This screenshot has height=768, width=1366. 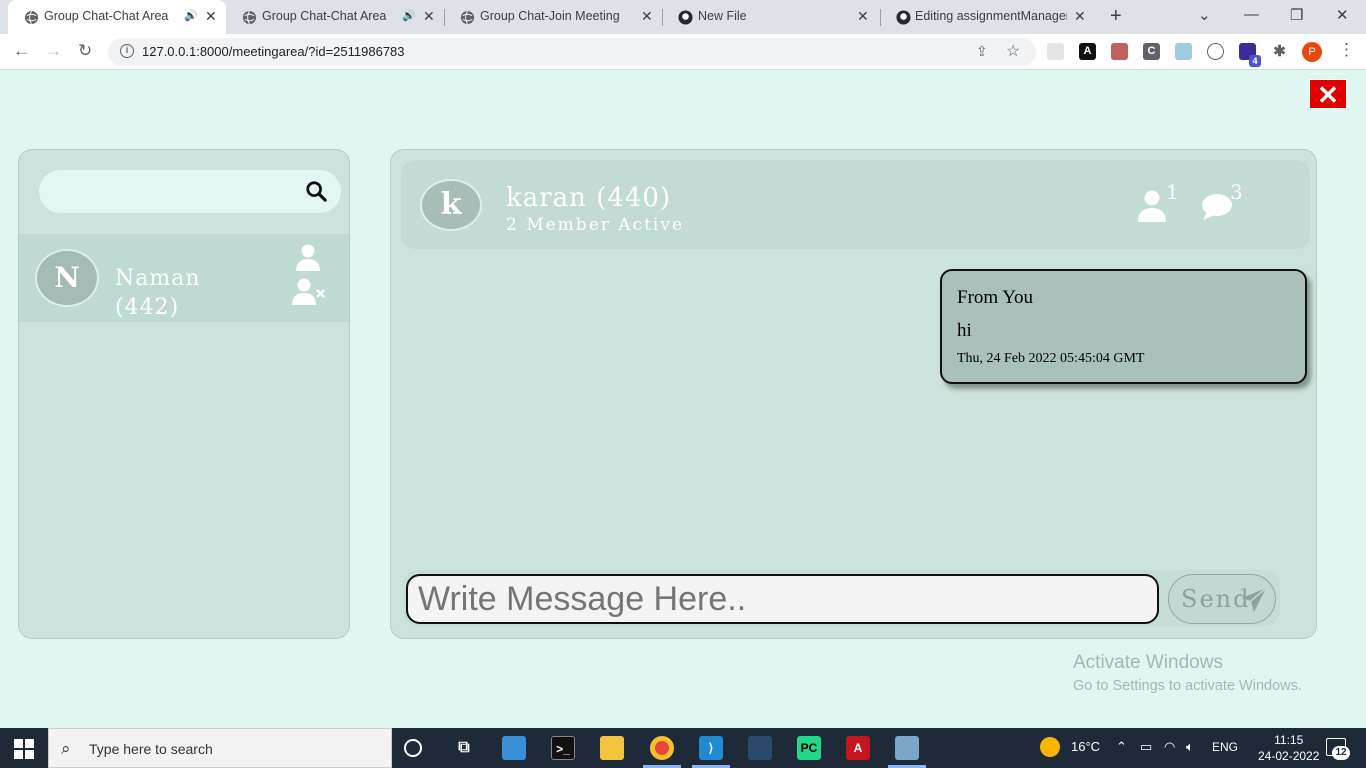 What do you see at coordinates (1346, 50) in the screenshot?
I see `browser-menu-icon: ⋮` at bounding box center [1346, 50].